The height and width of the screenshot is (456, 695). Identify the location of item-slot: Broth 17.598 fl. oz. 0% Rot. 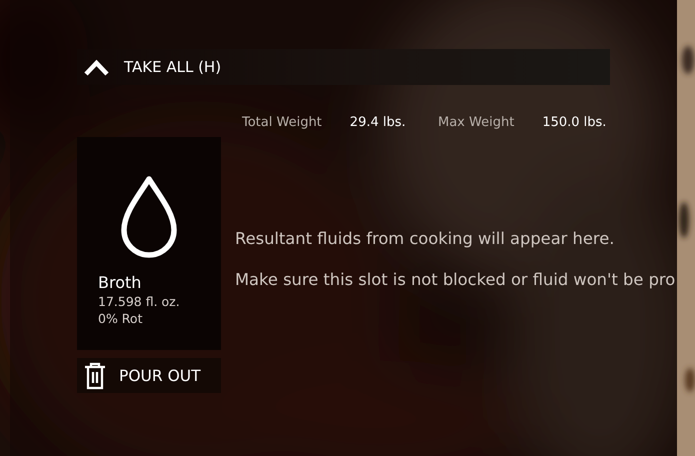
(149, 243).